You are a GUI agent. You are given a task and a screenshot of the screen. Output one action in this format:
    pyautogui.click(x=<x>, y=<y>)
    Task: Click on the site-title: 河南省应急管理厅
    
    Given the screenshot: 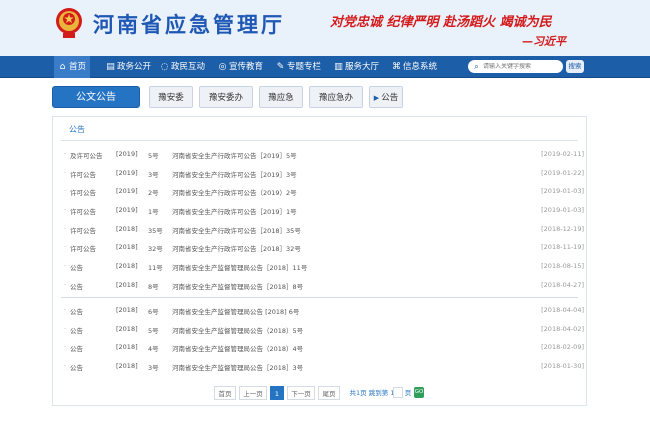 What is the action you would take?
    pyautogui.click(x=189, y=24)
    